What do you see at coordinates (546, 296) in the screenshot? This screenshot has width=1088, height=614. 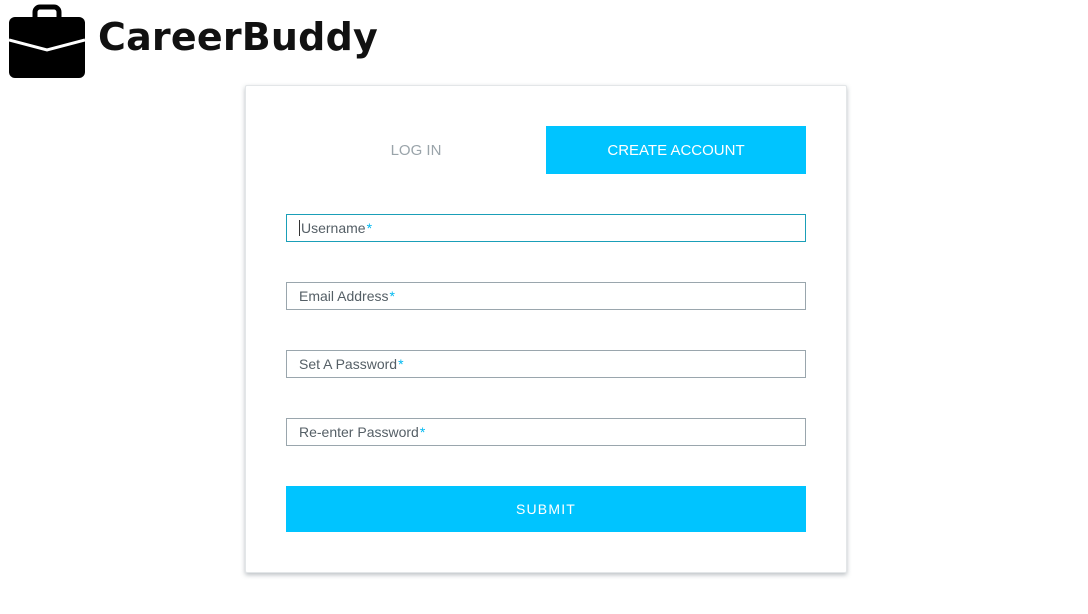 I see `email-field: Email Address *` at bounding box center [546, 296].